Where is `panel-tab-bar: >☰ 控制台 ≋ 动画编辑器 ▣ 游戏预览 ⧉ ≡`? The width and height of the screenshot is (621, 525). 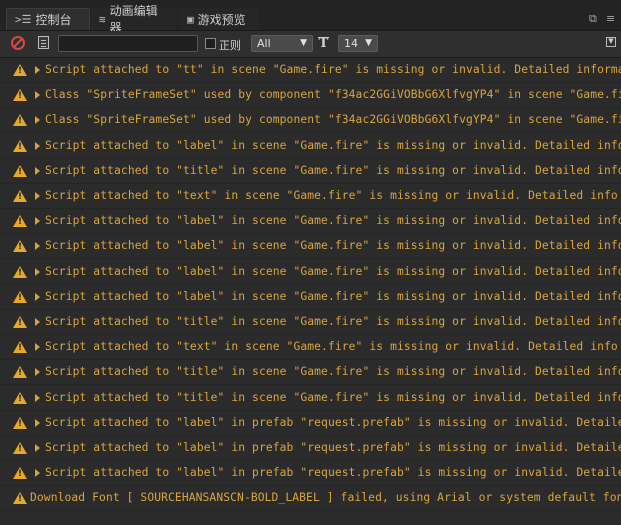
panel-tab-bar: >☰ 控制台 ≋ 动画编辑器 ▣ 游戏预览 ⧉ ≡ is located at coordinates (310, 17).